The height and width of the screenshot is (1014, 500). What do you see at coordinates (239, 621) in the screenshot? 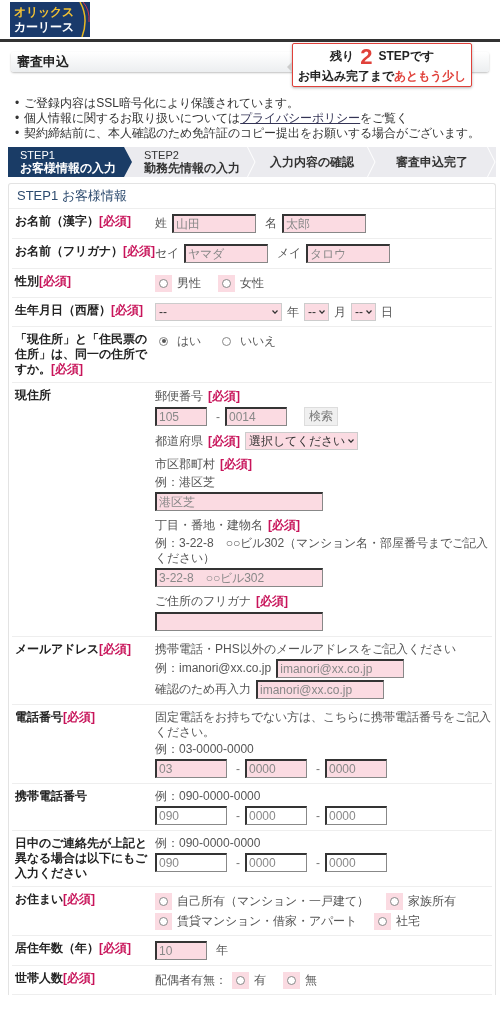
I see `input-field` at bounding box center [239, 621].